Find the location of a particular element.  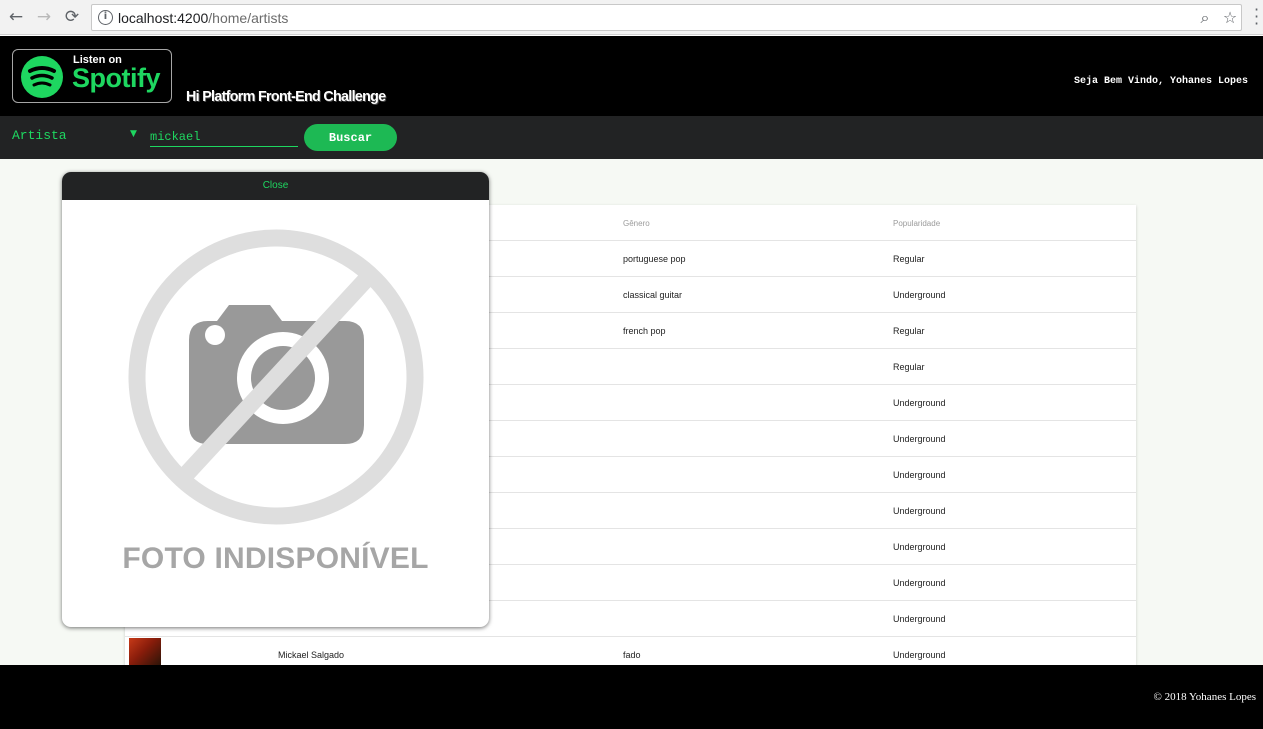

page-title: Hi Platform Front-End Challenge is located at coordinates (286, 96).